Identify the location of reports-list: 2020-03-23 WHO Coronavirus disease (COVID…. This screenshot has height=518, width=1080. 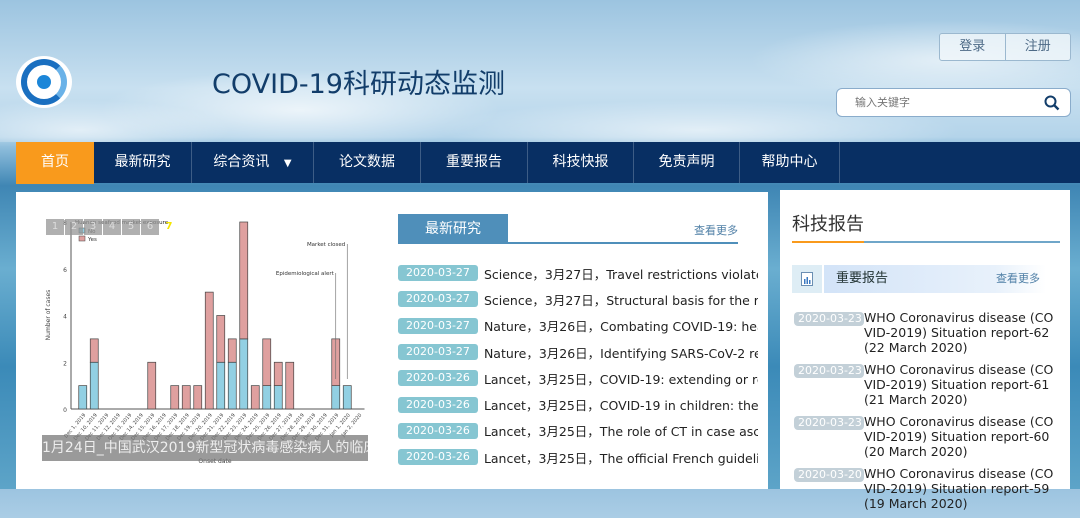
(925, 414).